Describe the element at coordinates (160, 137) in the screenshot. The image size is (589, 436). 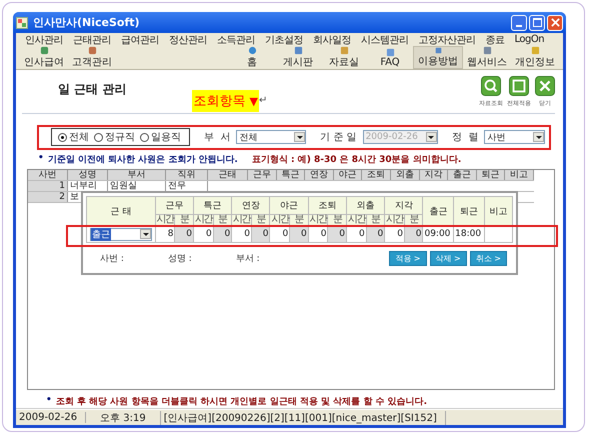
I see `radio-option: 일용직` at that location.